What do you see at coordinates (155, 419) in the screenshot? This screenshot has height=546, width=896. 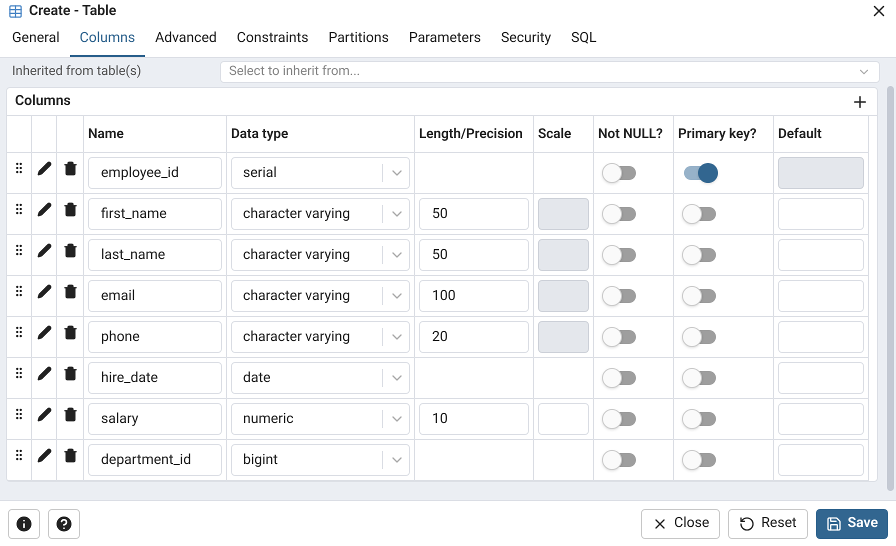 I see `name-field: salary` at bounding box center [155, 419].